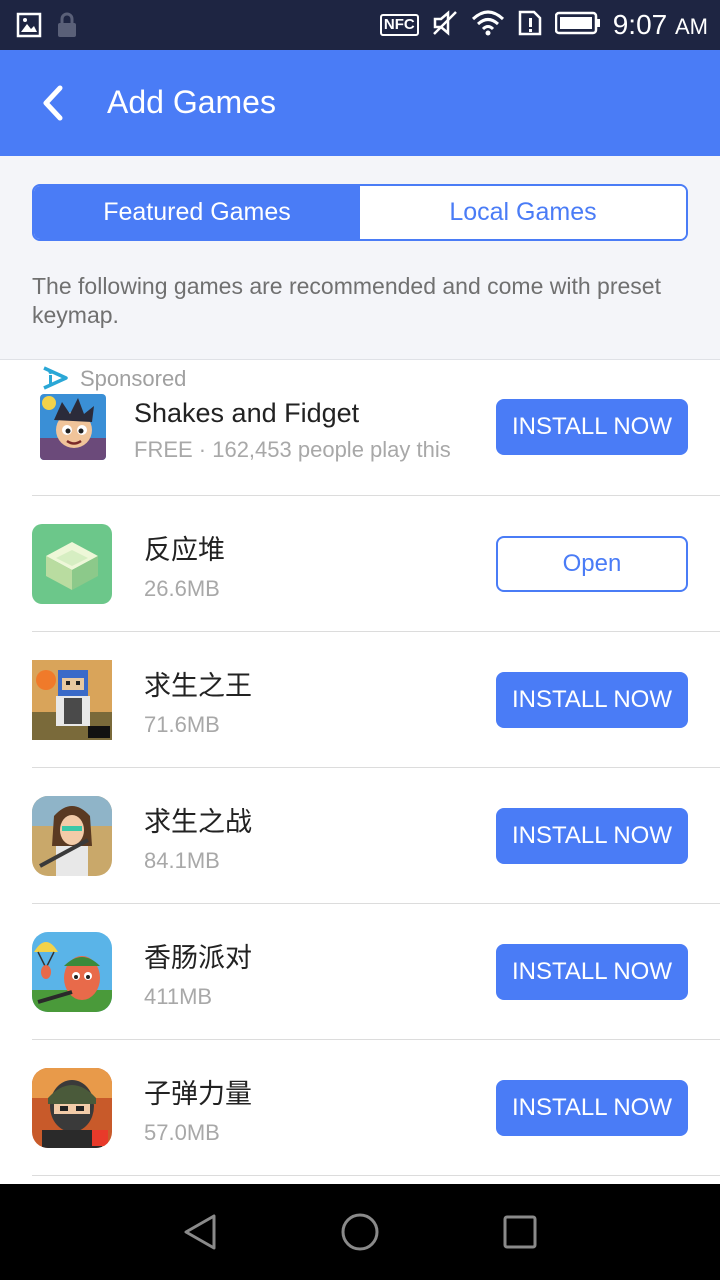 The image size is (720, 1280). I want to click on page-title: Add Games, so click(191, 102).